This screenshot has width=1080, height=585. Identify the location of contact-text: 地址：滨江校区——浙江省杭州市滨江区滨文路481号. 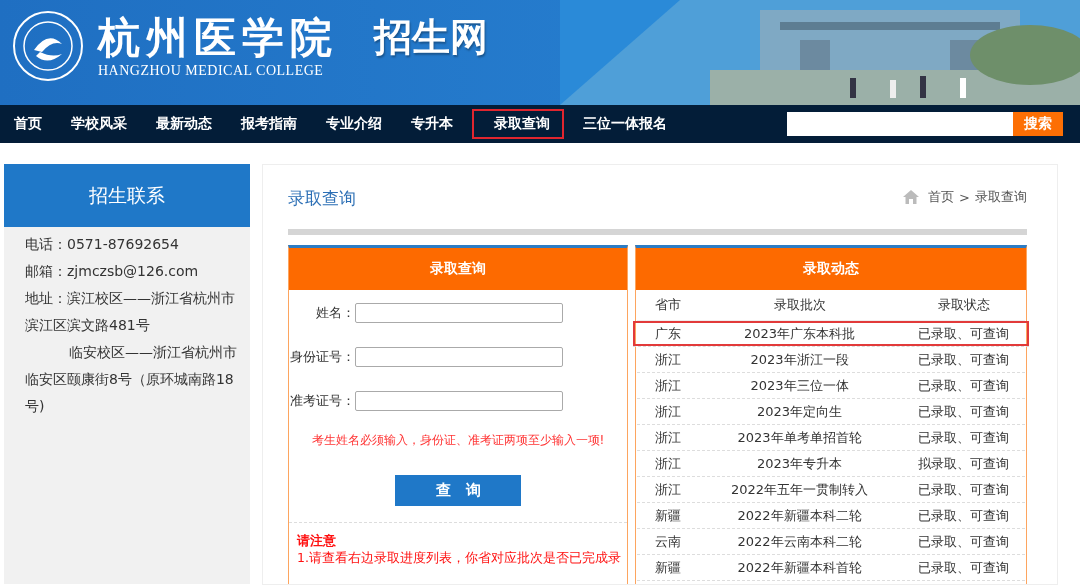
(130, 312).